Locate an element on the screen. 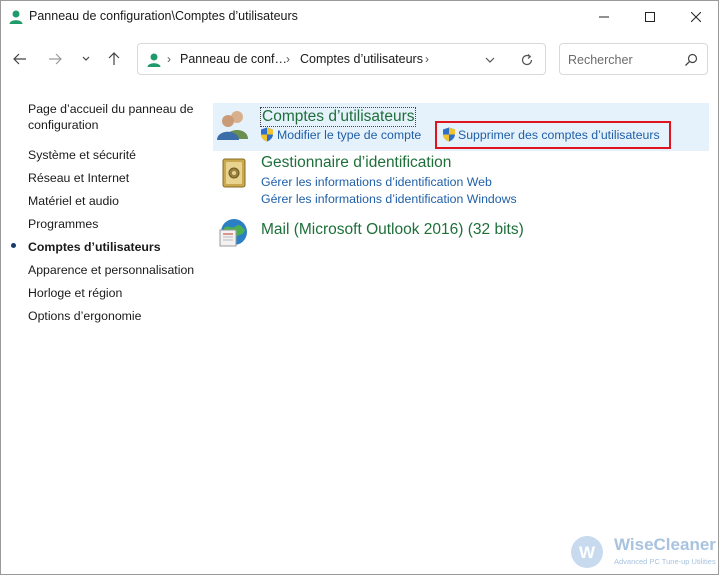 This screenshot has height=575, width=719. refresh-icon is located at coordinates (527, 60).